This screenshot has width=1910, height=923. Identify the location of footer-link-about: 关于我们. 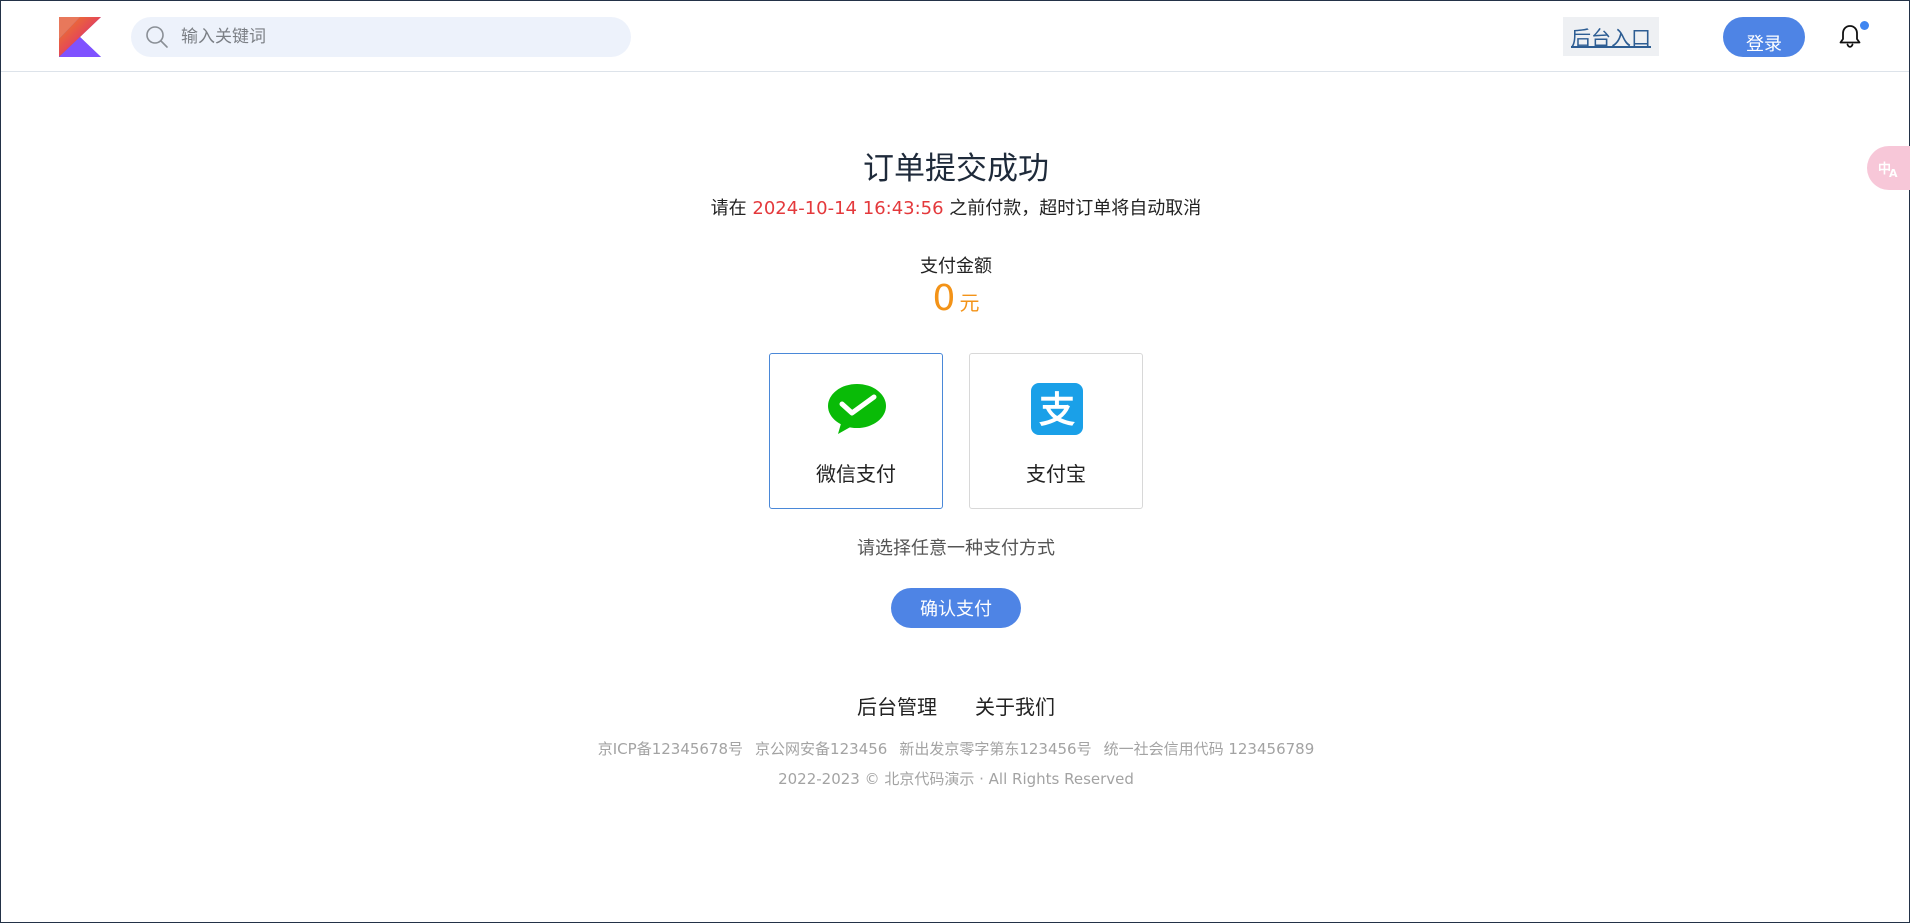
(1015, 707).